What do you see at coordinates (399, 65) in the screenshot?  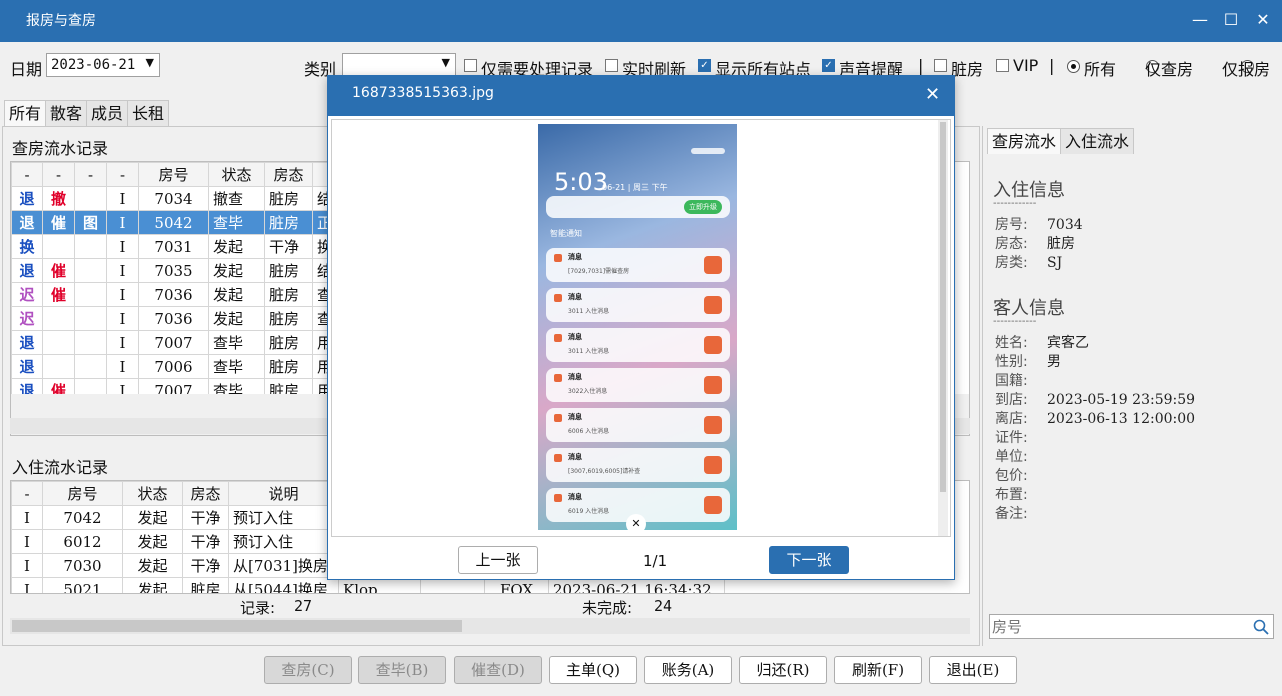 I see `category-select: ▼` at bounding box center [399, 65].